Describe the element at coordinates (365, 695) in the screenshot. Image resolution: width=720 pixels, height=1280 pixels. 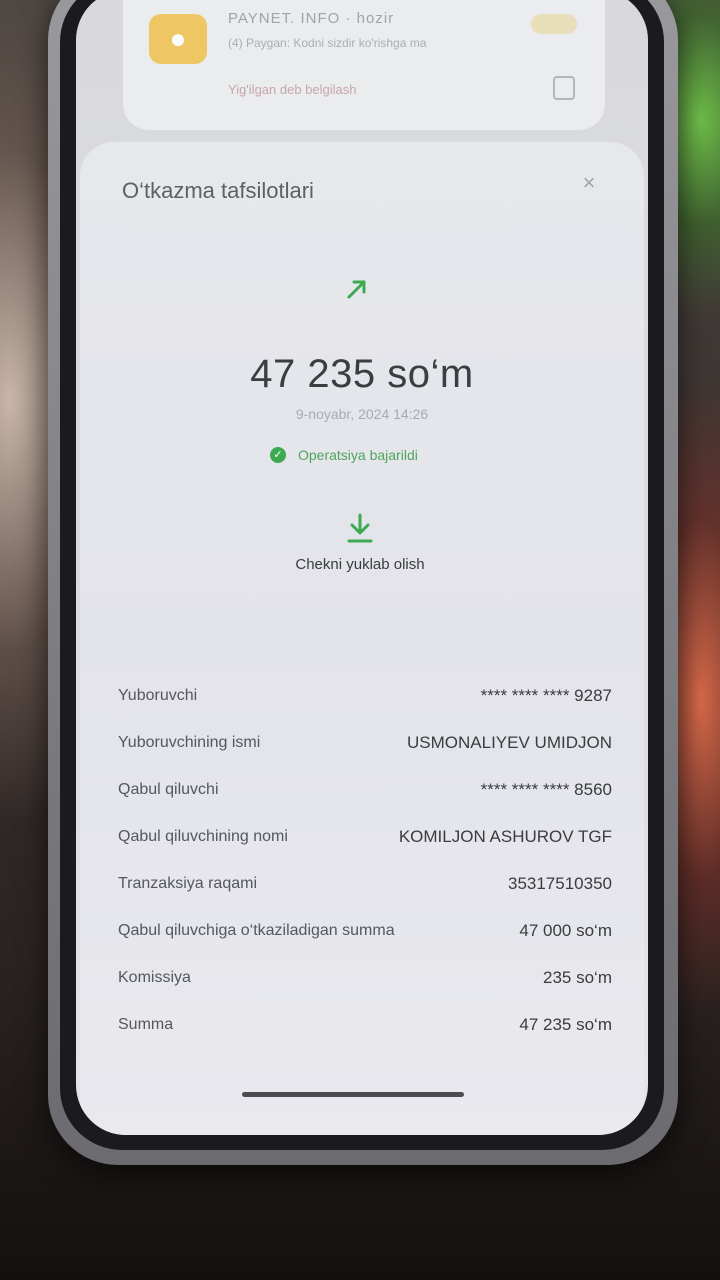
I see `detail-row-sender: Yuboruvchi **** **** **** 9287` at that location.